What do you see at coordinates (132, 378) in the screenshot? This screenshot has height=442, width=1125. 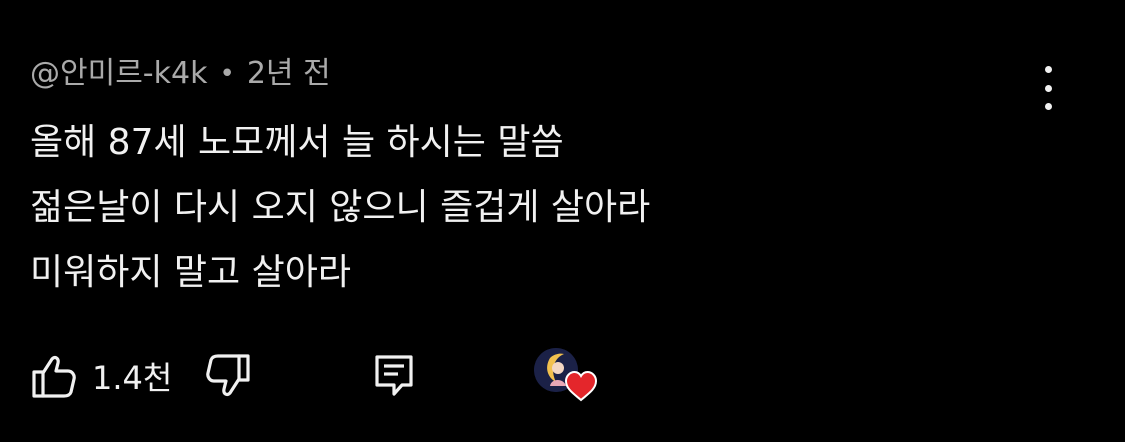 I see `like-count: 1.4천` at bounding box center [132, 378].